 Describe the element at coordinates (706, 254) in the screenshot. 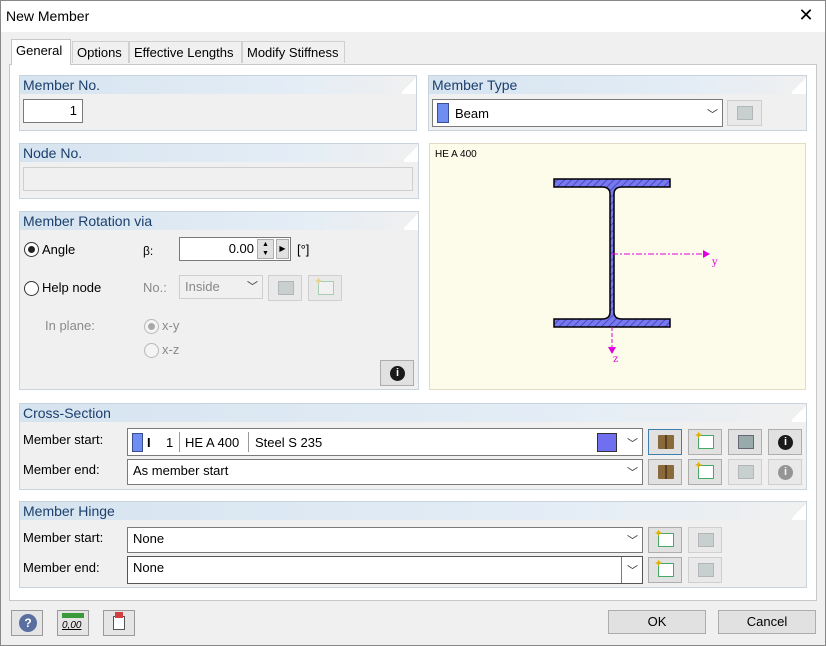

I see `y-axis-arrow` at that location.